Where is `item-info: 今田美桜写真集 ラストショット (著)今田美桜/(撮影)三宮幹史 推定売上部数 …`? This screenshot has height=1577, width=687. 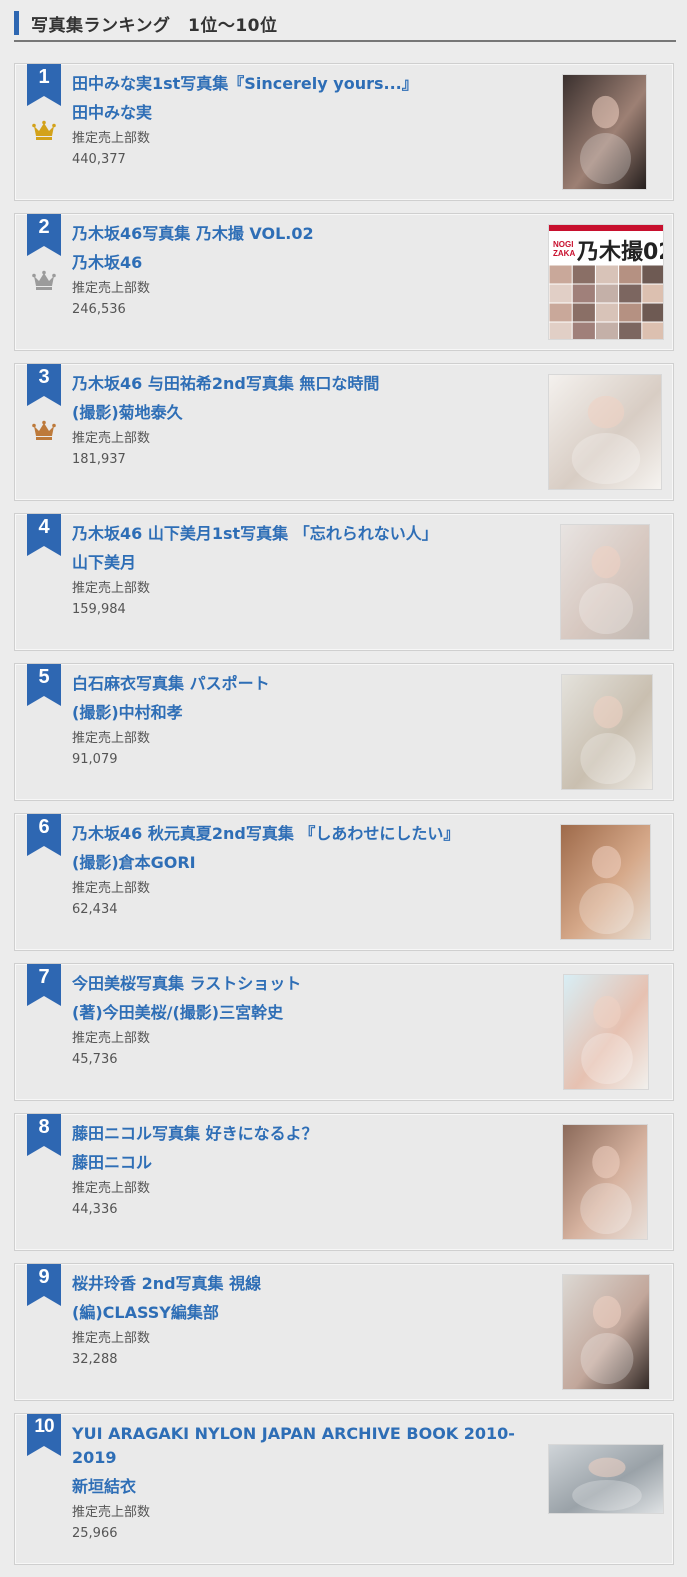 item-info: 今田美桜写真集 ラストショット (著)今田美桜/(撮影)三宮幹史 推定売上部数 … is located at coordinates (302, 1020).